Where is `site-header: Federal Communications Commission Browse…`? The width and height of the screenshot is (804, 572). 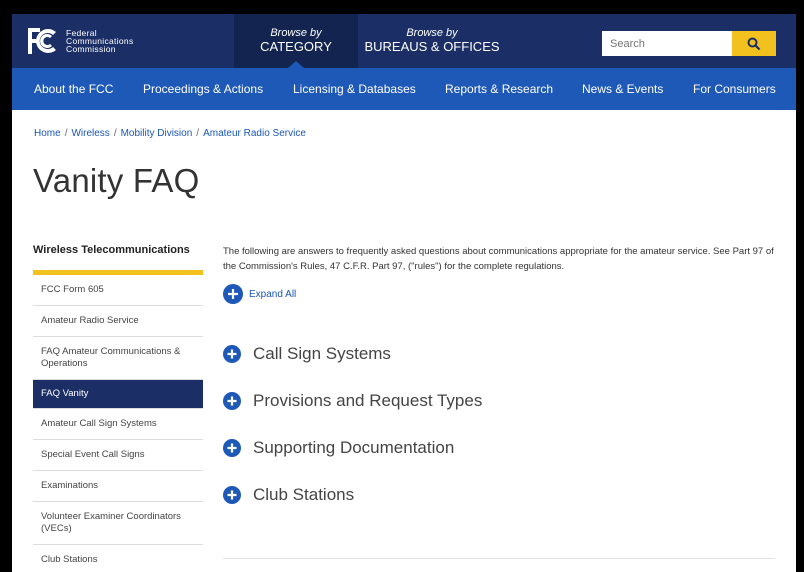 site-header: Federal Communications Commission Browse… is located at coordinates (404, 41).